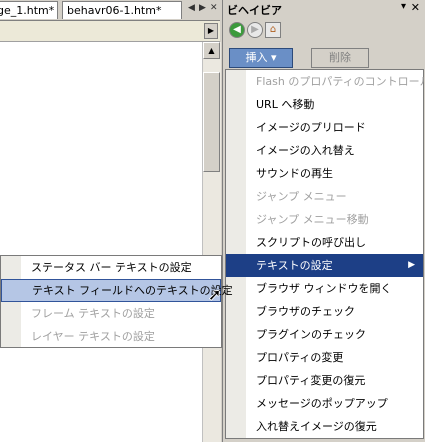 The width and height of the screenshot is (425, 442). Describe the element at coordinates (324, 104) in the screenshot. I see `menu-item-goto-url: URL へ移動` at that location.